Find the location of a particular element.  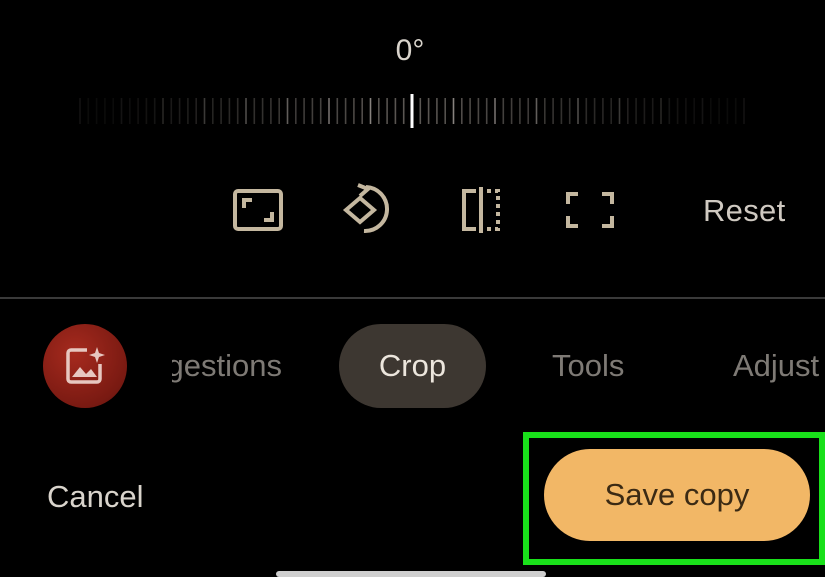

reset-button: Reset is located at coordinates (744, 211).